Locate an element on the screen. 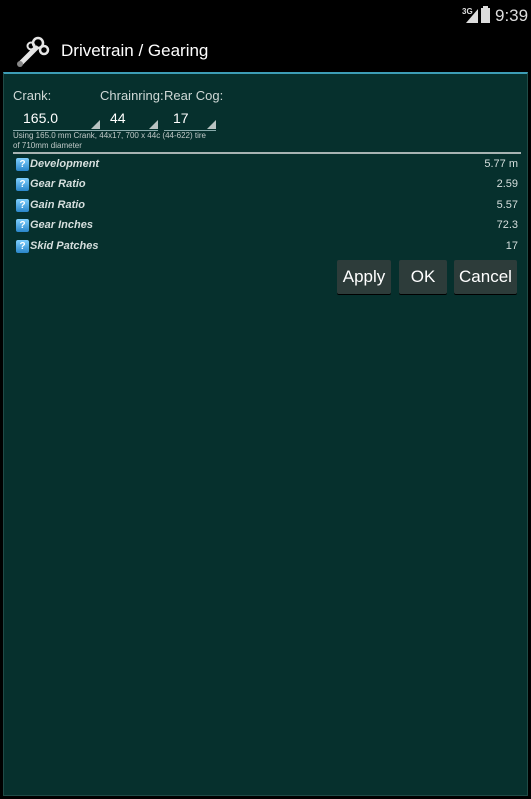 The image size is (531, 799). cancel-button: Cancel is located at coordinates (485, 277).